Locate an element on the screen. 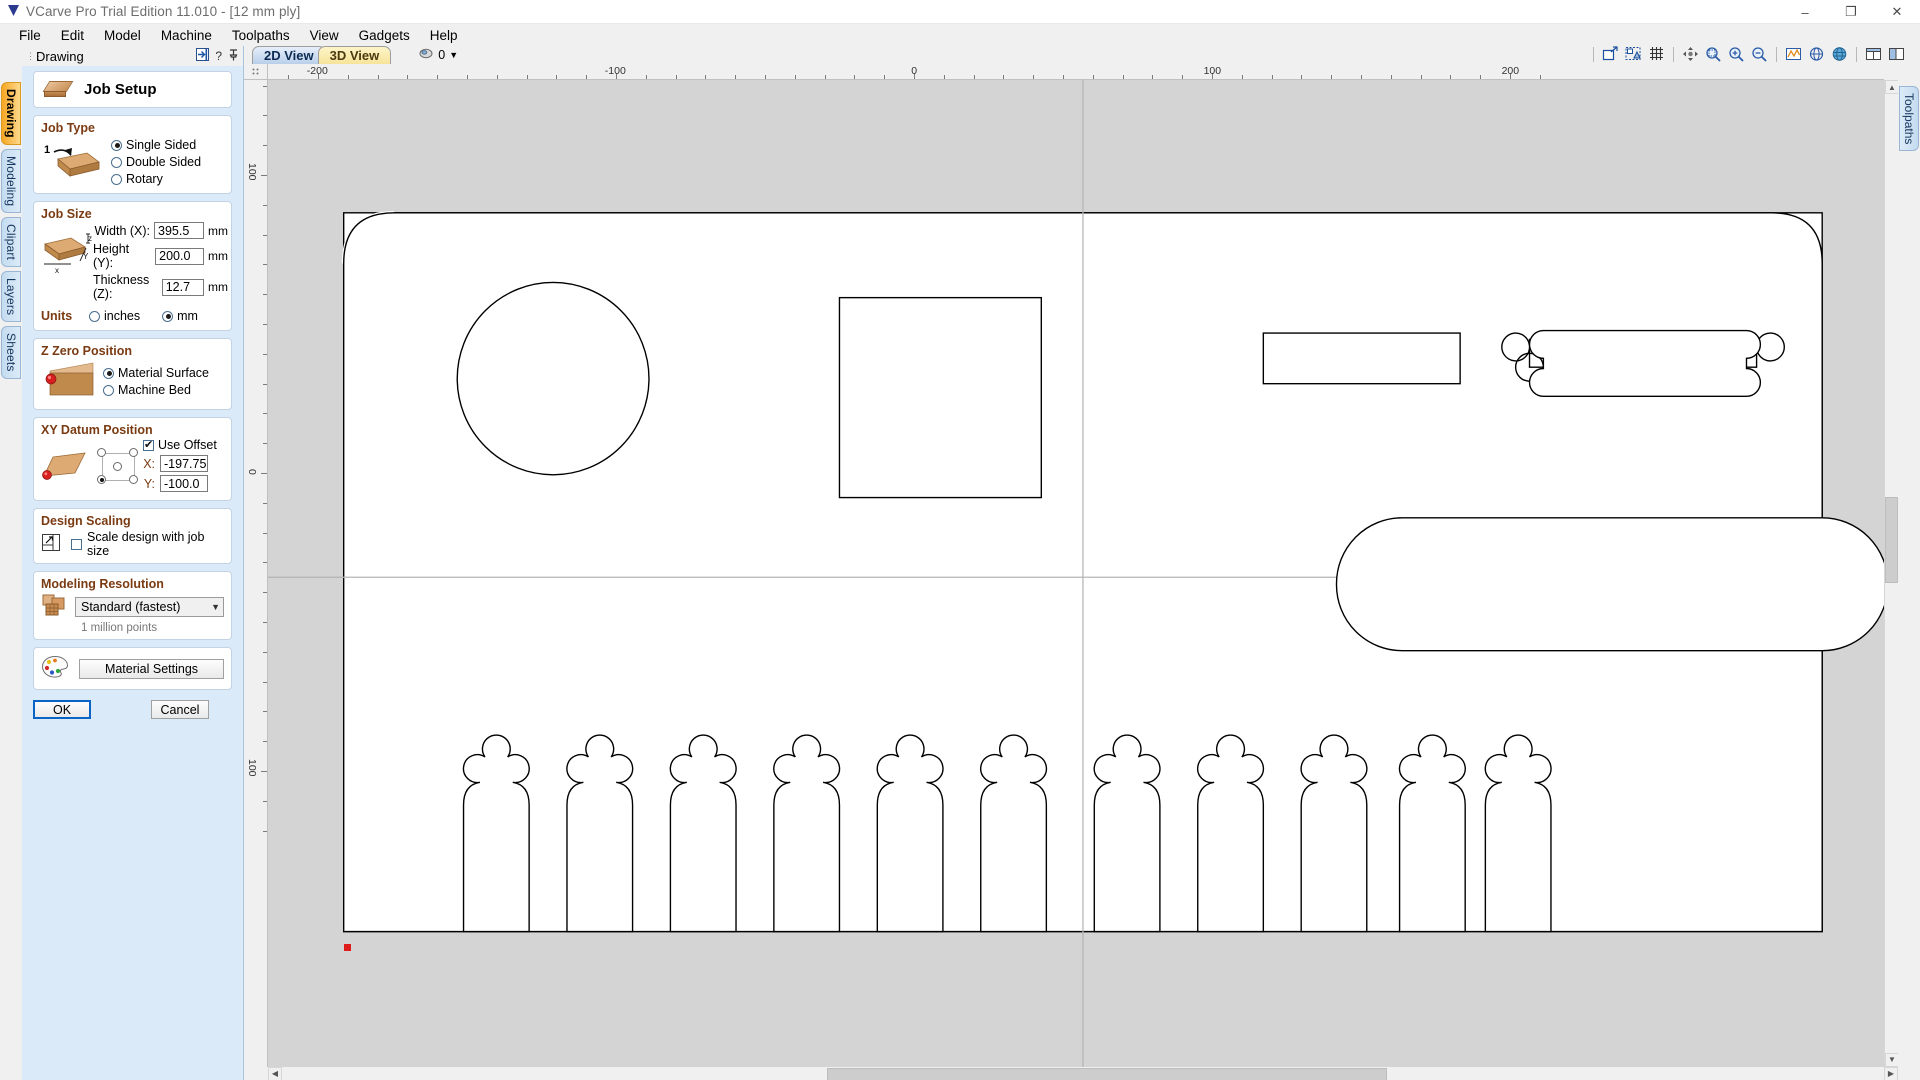 This screenshot has width=1920, height=1080. sidebar-tab-modeling: Modeling is located at coordinates (11, 181).